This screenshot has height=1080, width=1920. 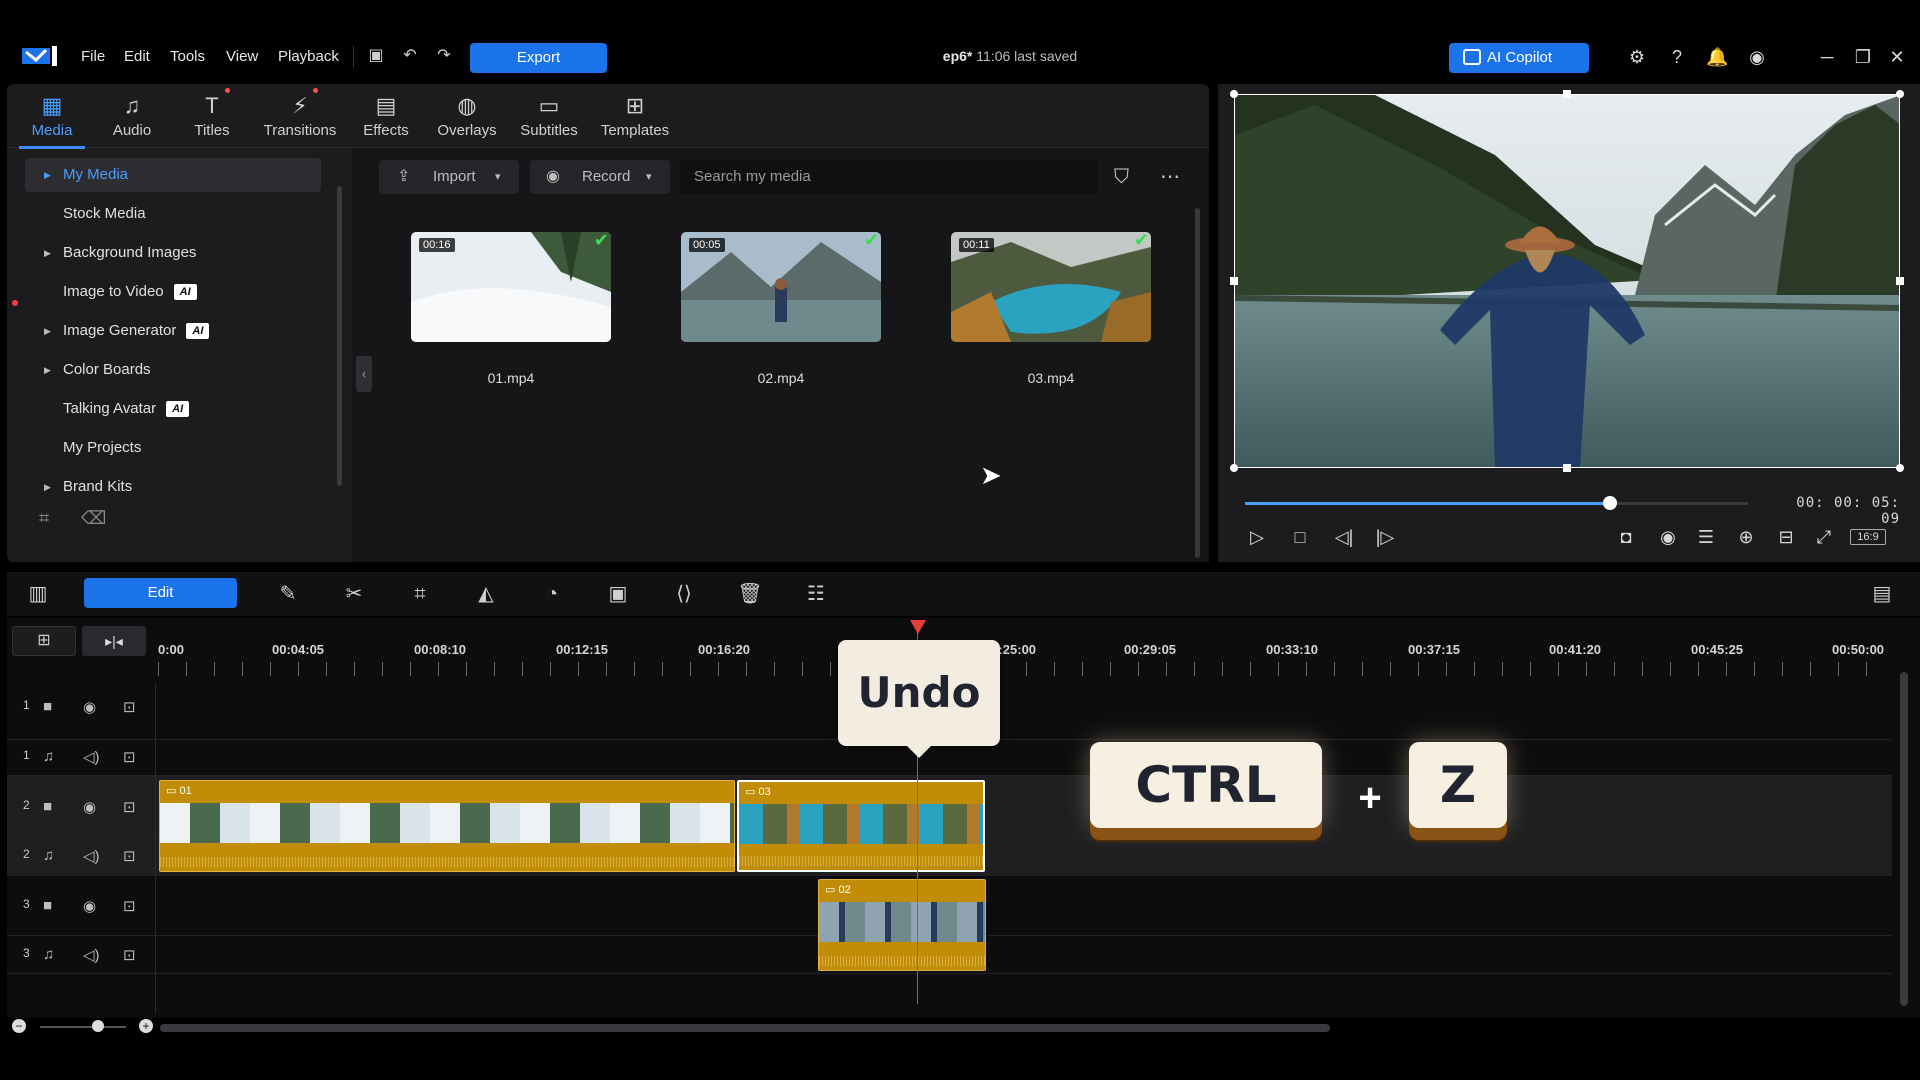 What do you see at coordinates (1025, 669) in the screenshot?
I see `time-ruler` at bounding box center [1025, 669].